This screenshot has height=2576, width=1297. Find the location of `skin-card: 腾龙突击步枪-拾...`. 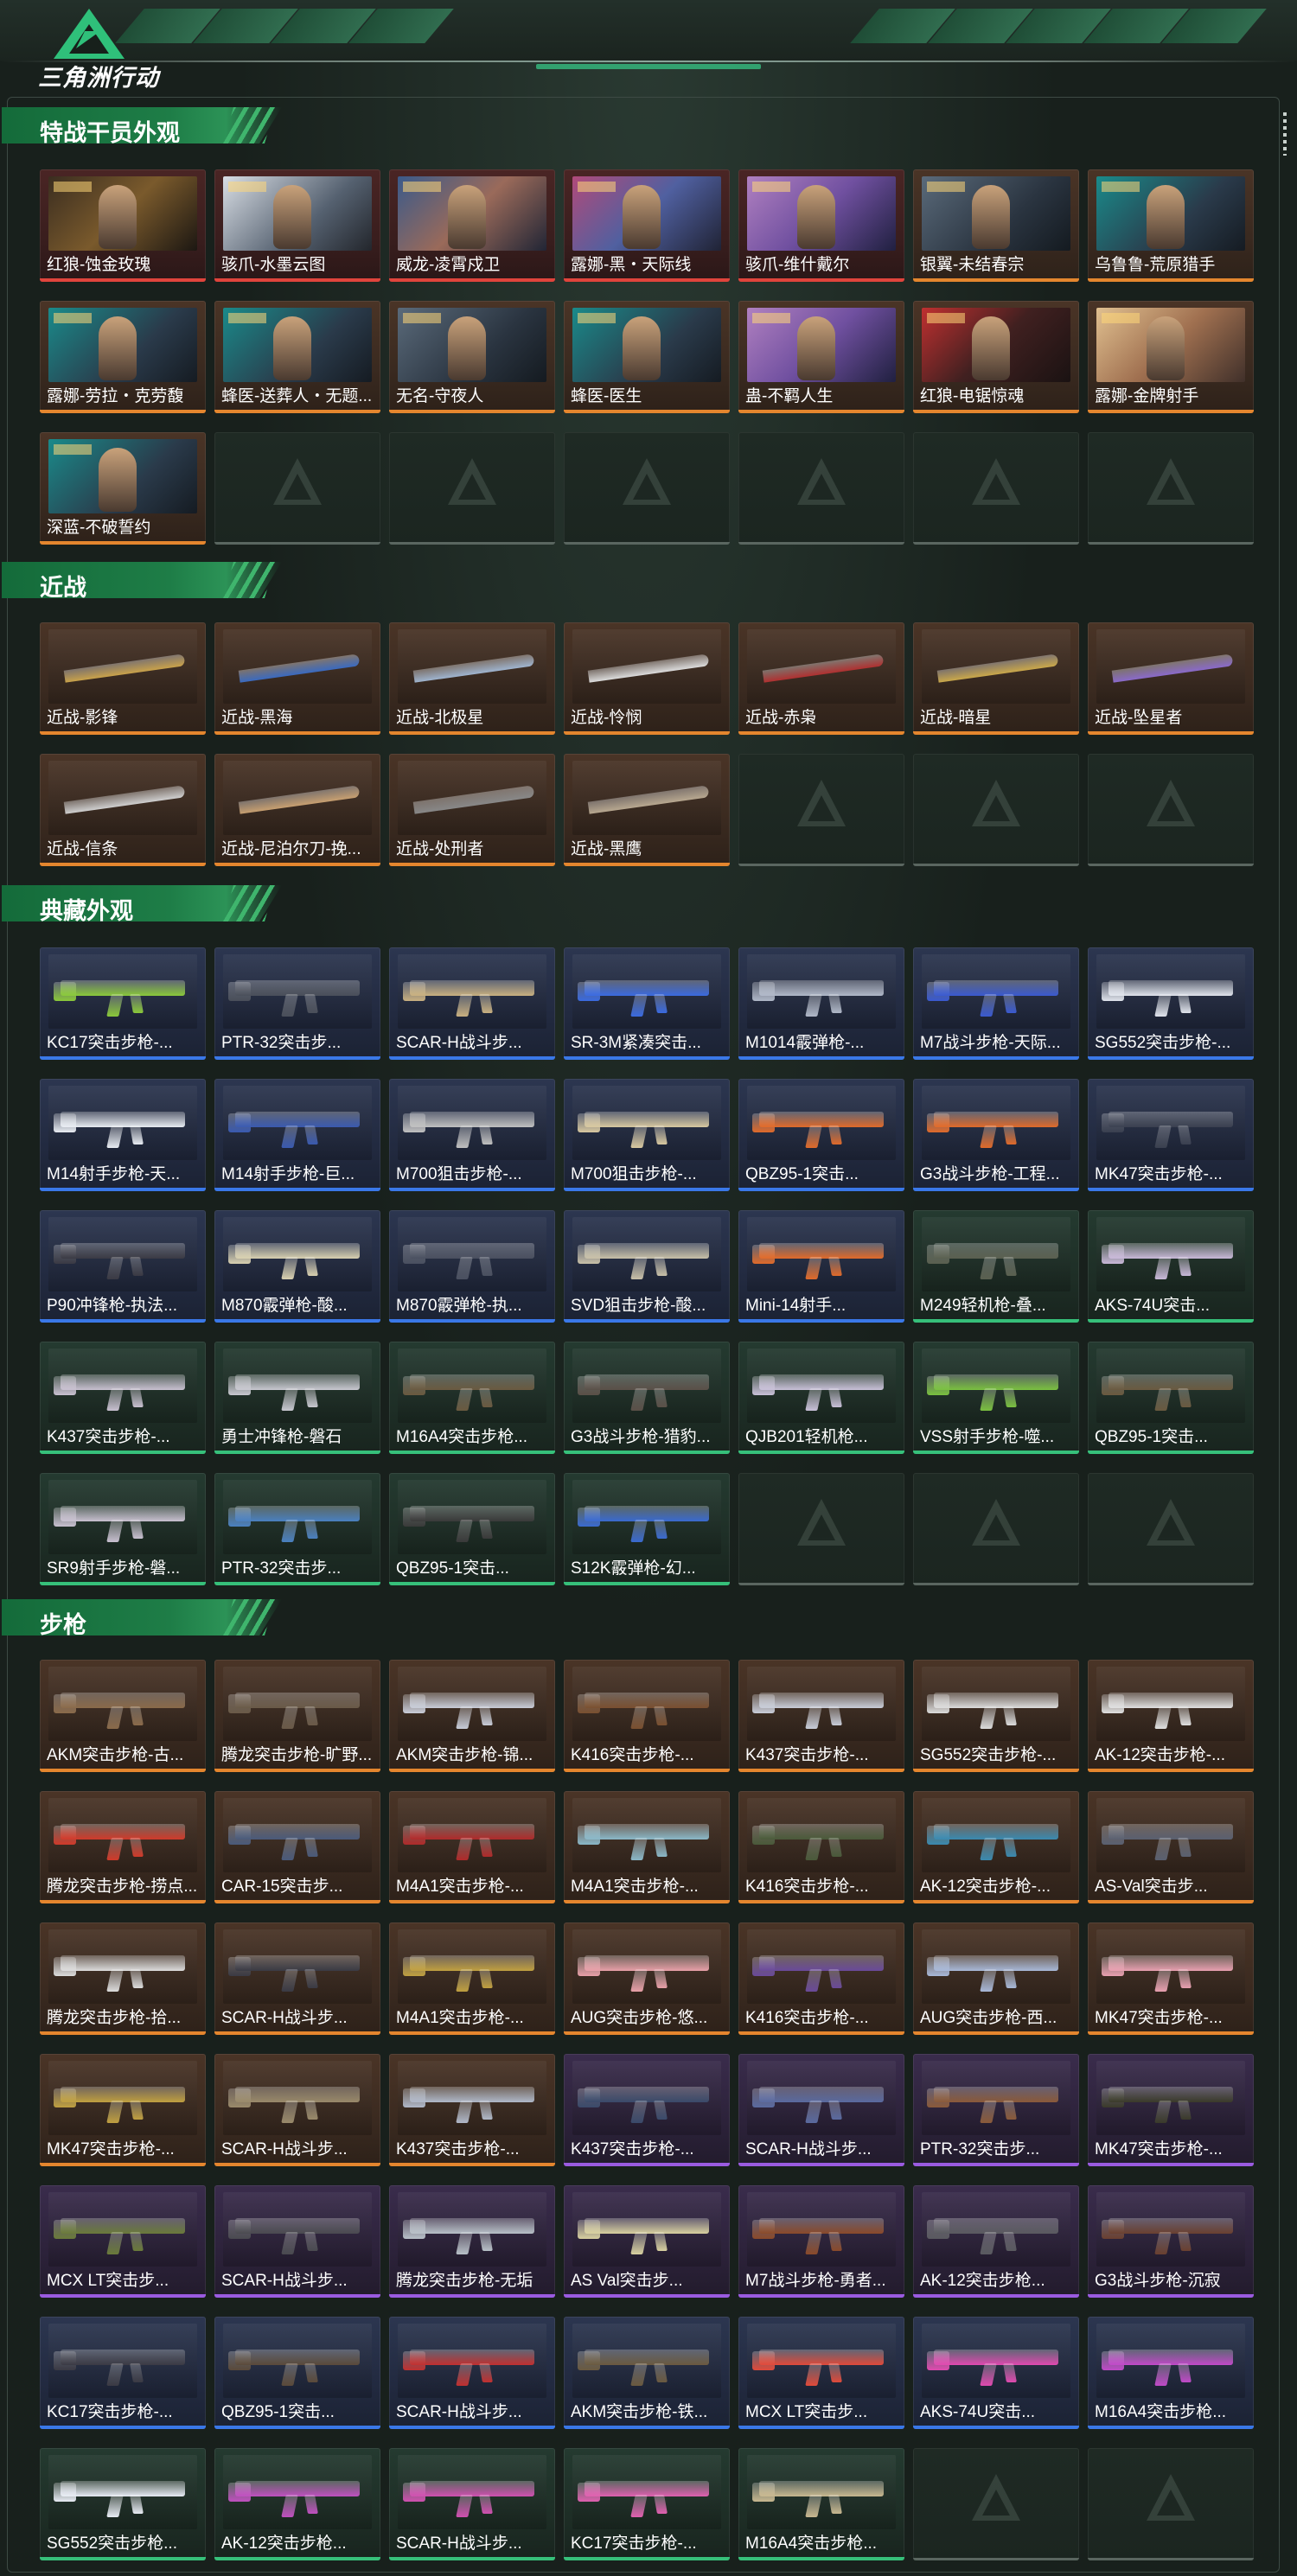

skin-card: 腾龙突击步枪-拾... is located at coordinates (123, 1978).